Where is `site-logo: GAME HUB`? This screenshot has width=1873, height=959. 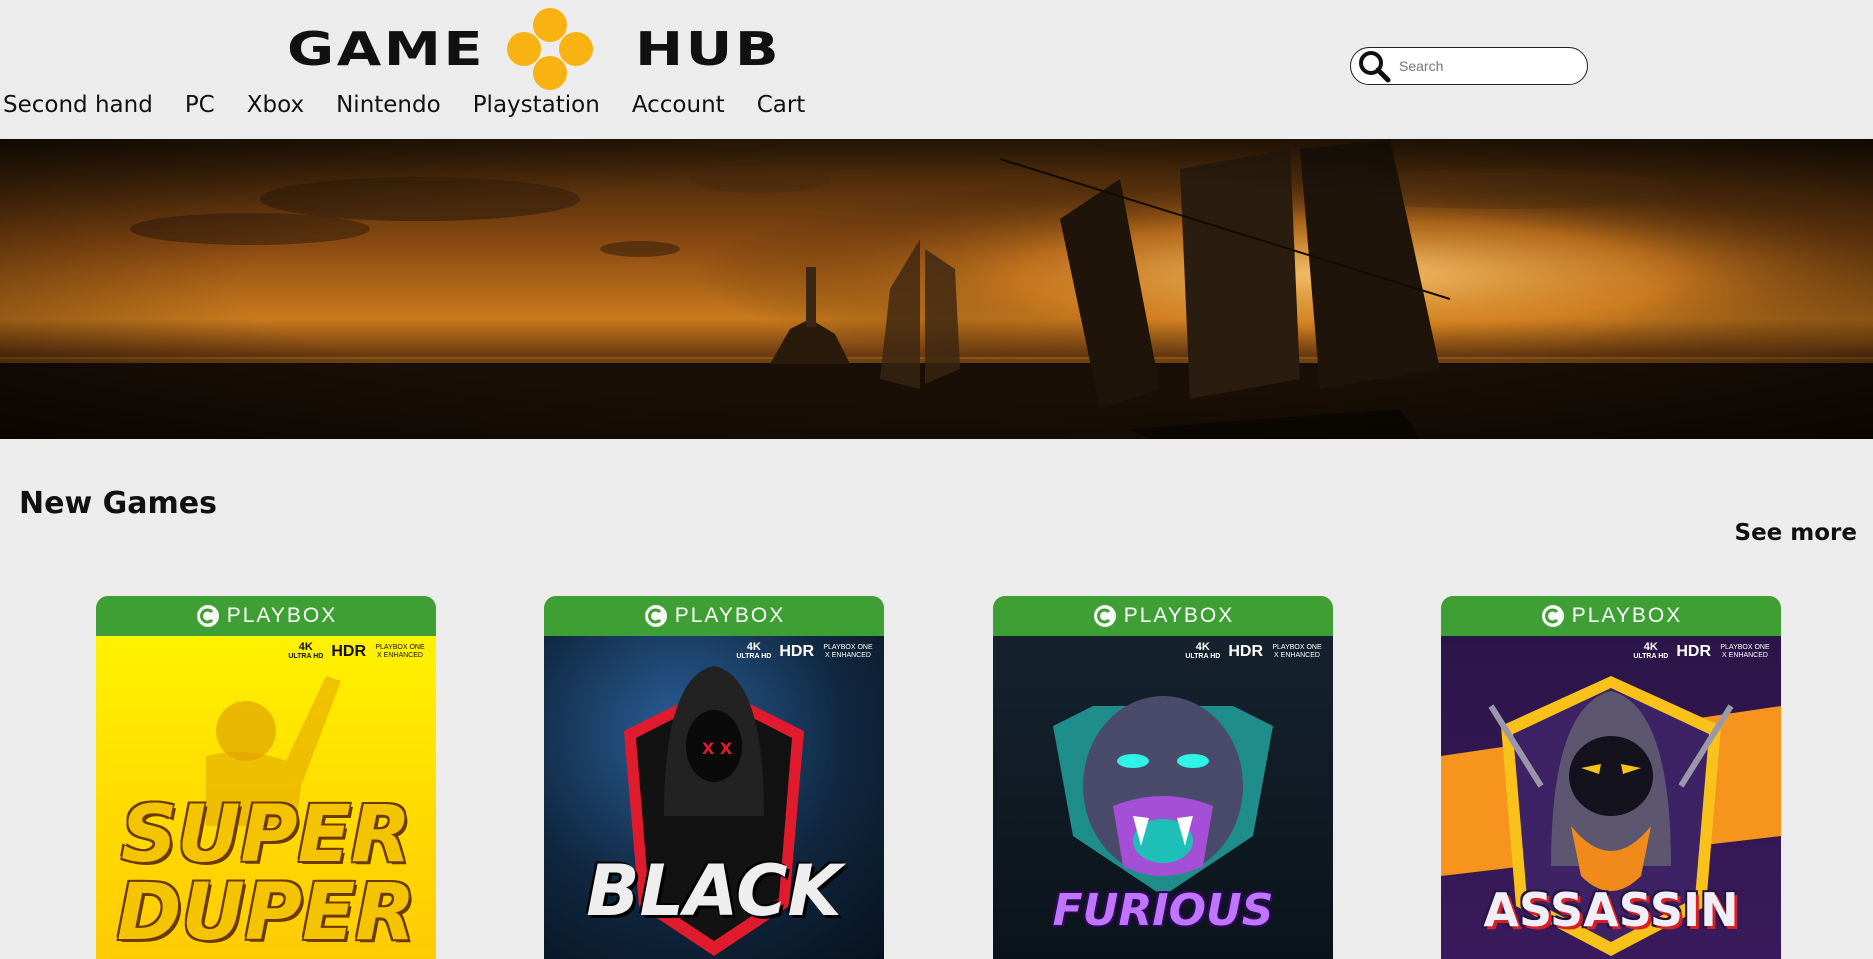
site-logo: GAME HUB is located at coordinates (533, 49).